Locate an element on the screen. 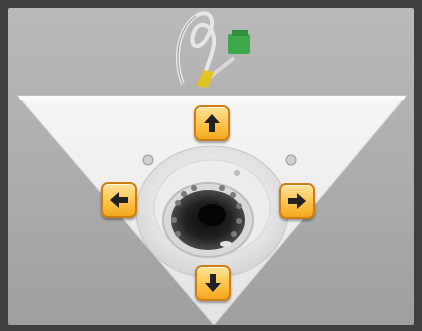  arrow-down-icon is located at coordinates (213, 283).